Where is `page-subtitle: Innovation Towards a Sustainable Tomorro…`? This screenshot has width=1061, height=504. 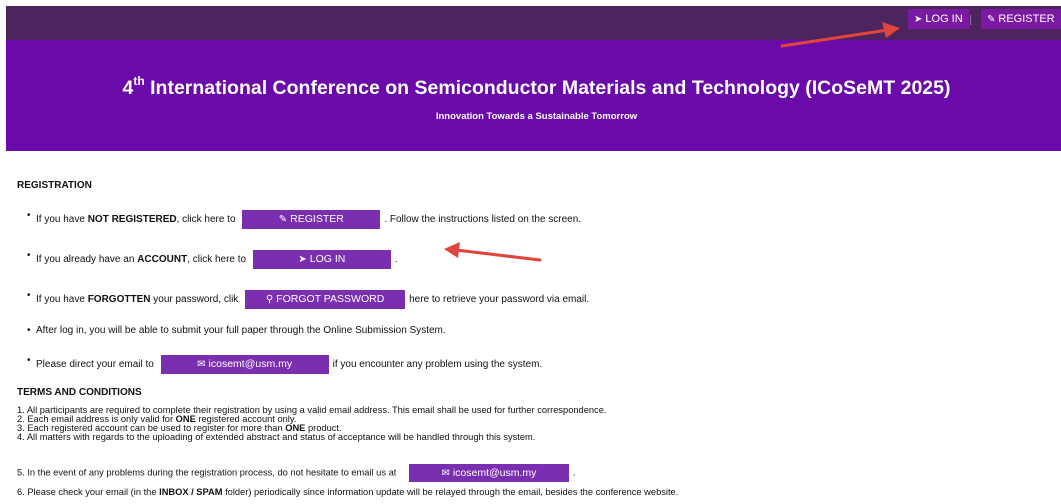
page-subtitle: Innovation Towards a Sustainable Tomorro… is located at coordinates (536, 116).